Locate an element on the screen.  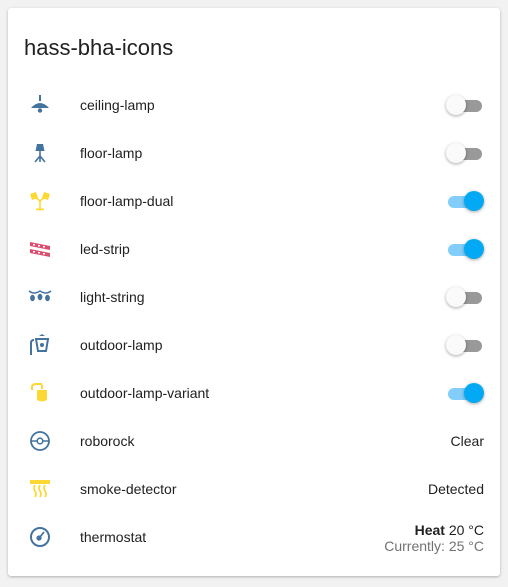
thermostat-target: Heat 20 °C is located at coordinates (434, 530).